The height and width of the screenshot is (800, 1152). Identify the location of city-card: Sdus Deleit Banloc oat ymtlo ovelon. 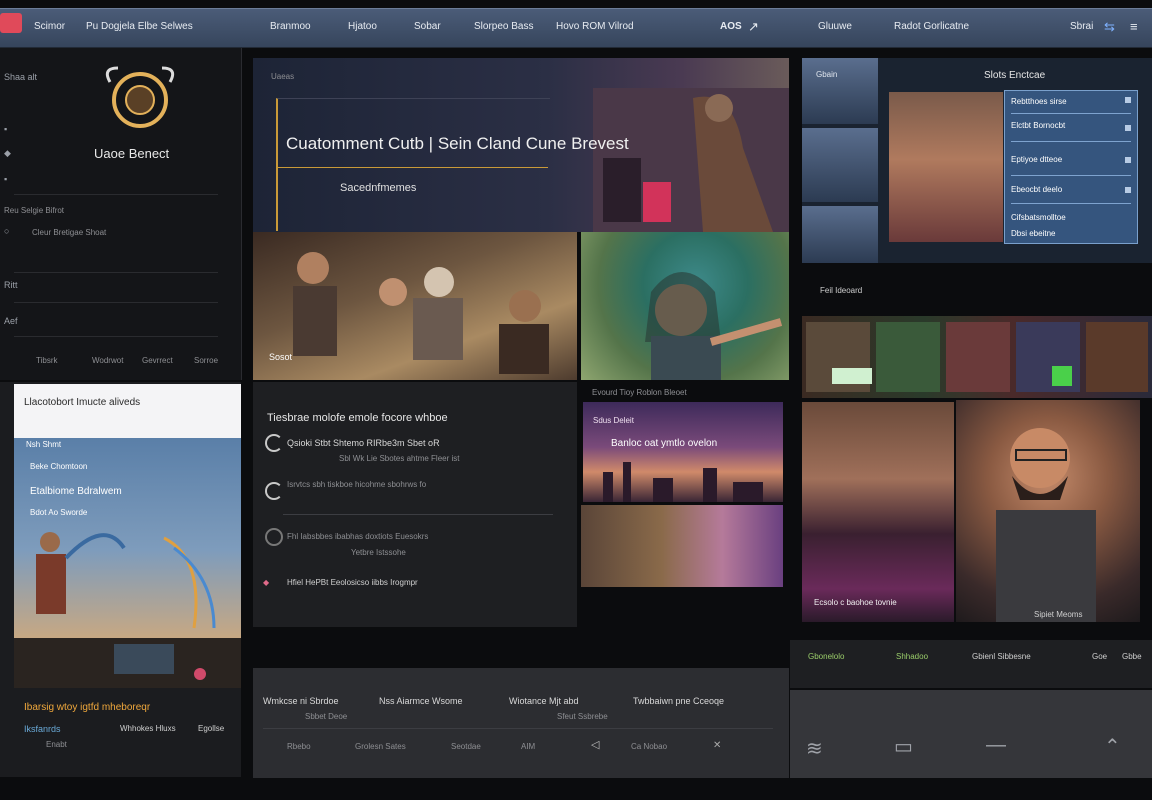
(683, 452).